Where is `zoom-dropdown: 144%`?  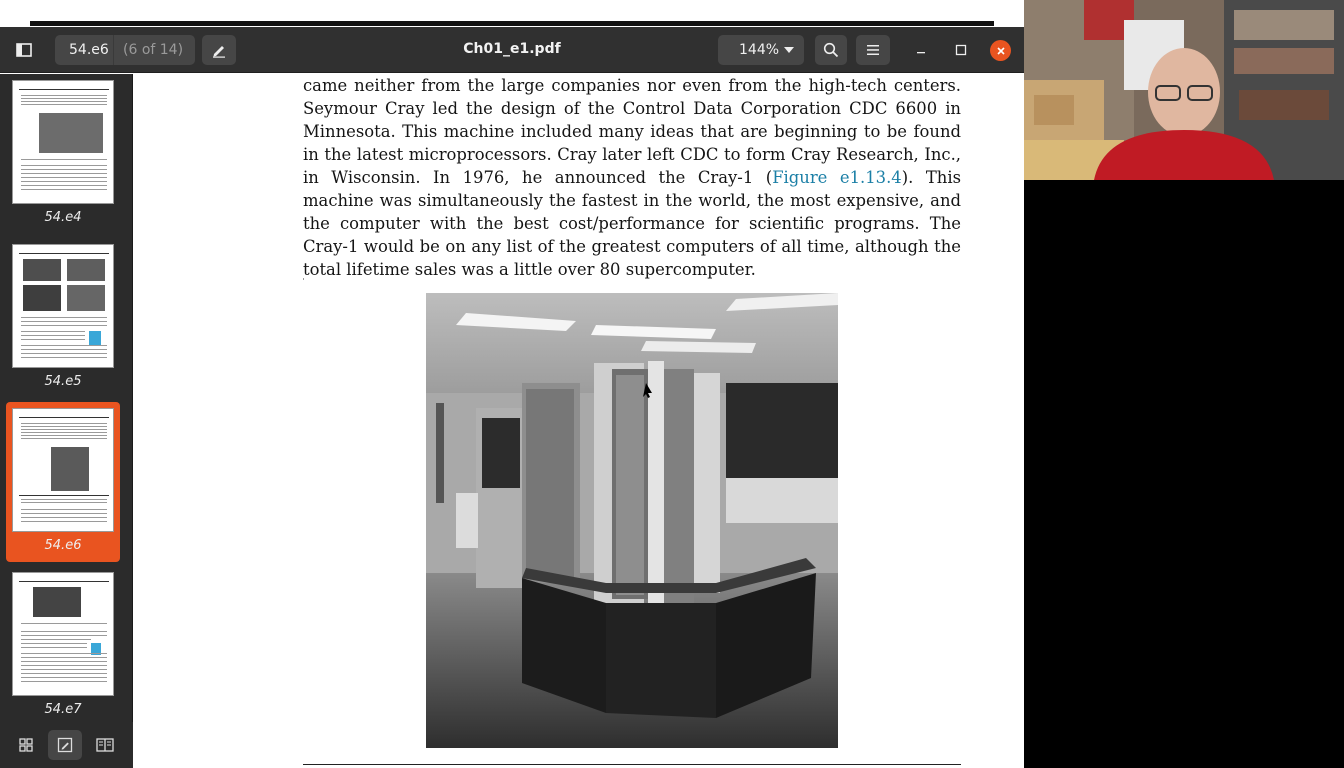 zoom-dropdown: 144% is located at coordinates (761, 50).